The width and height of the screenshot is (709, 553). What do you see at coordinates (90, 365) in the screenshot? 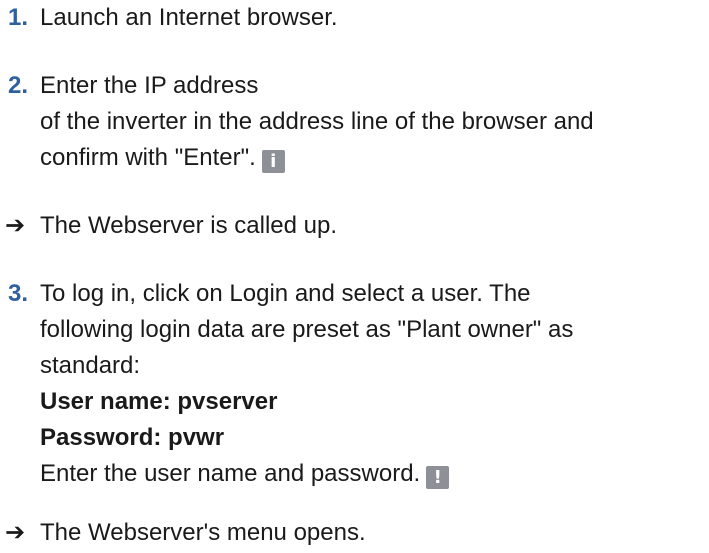
I see `step-text: standard:` at bounding box center [90, 365].